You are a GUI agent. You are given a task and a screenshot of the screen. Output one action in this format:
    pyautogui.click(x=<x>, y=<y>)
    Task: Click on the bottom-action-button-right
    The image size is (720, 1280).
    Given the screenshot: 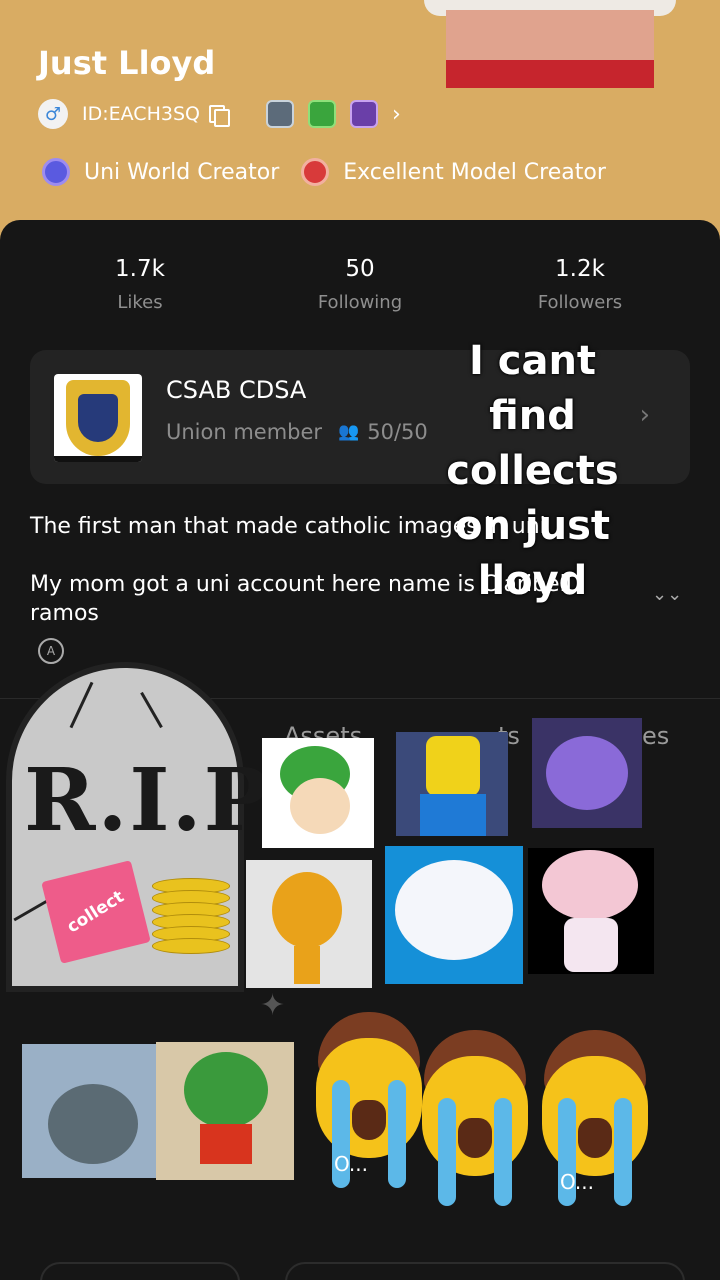 What is the action you would take?
    pyautogui.click(x=485, y=1271)
    